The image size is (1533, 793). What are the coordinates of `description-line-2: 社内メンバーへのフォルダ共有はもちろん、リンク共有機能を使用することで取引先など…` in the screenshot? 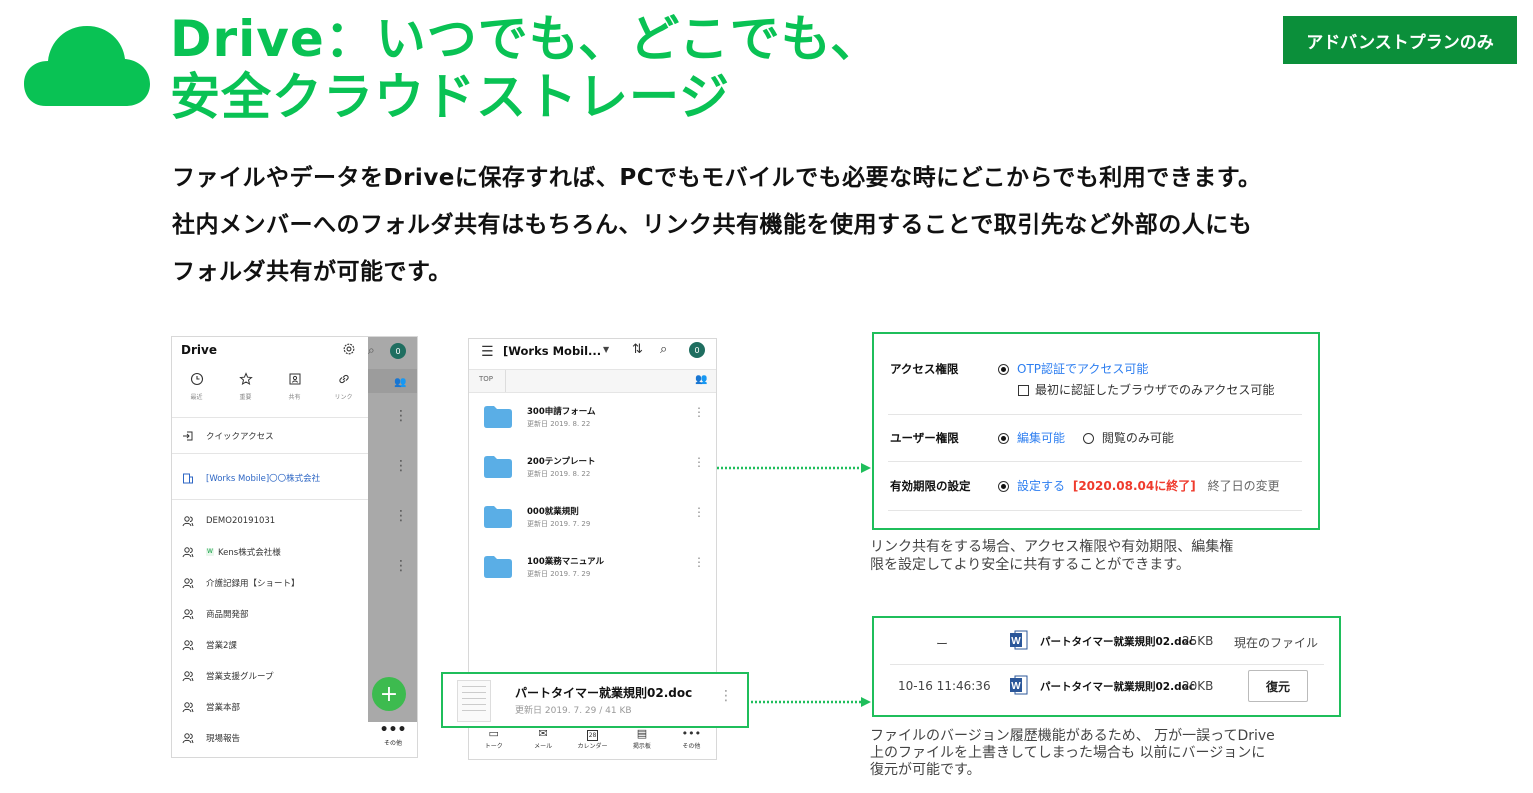 It's located at (712, 225).